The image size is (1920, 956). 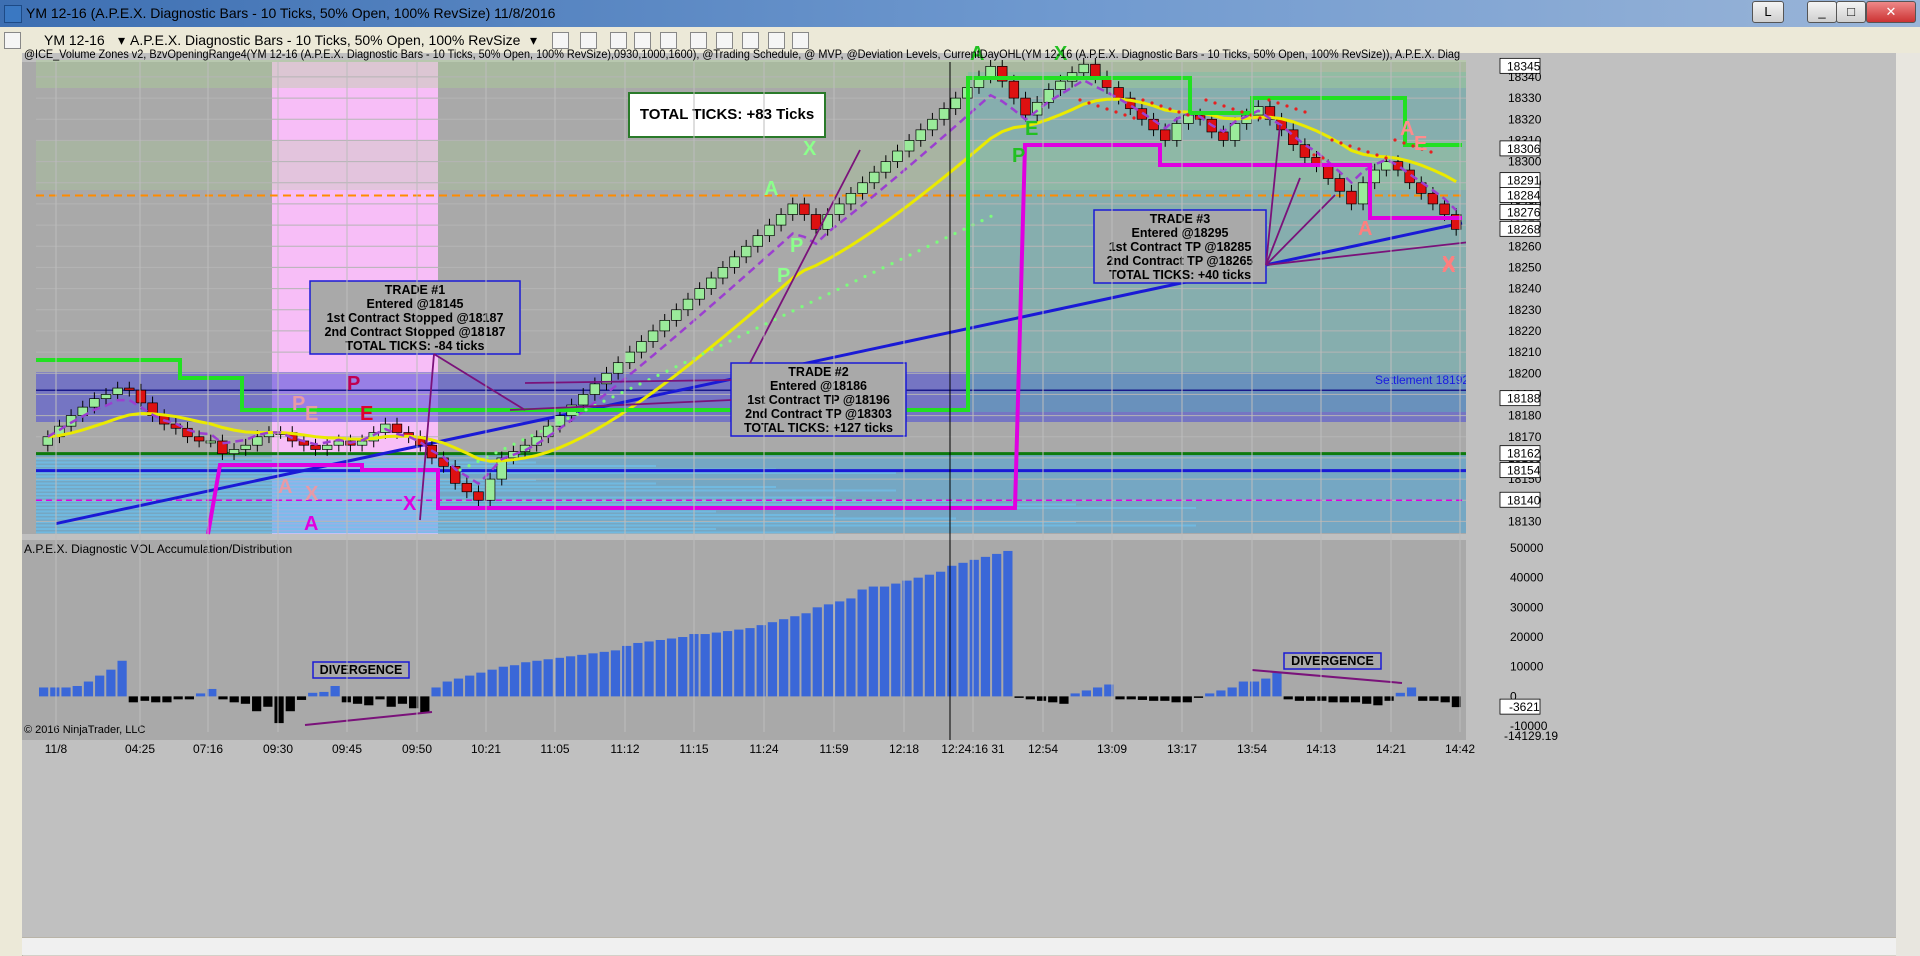 I want to click on trade-text: 2nd Contract Stopped @18187, so click(x=415, y=332).